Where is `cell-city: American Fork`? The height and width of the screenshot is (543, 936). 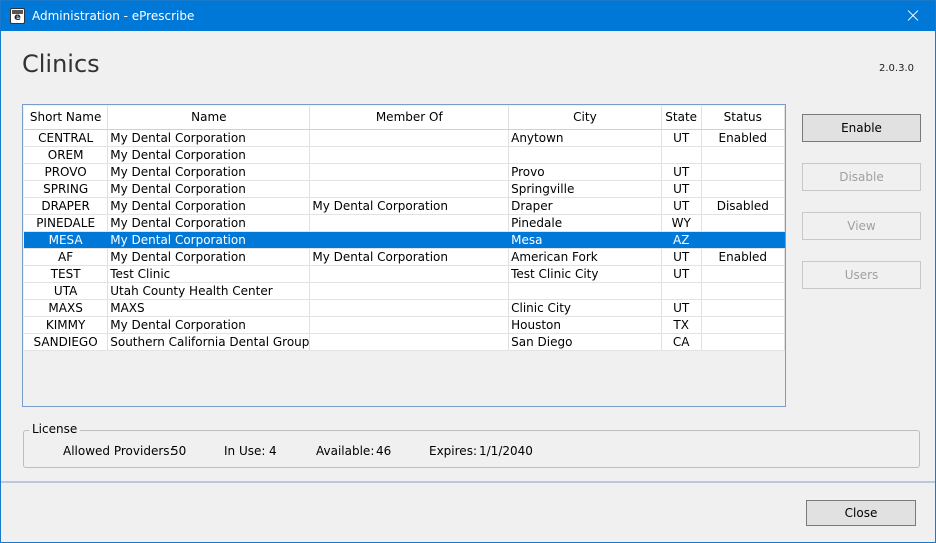
cell-city: American Fork is located at coordinates (585, 257).